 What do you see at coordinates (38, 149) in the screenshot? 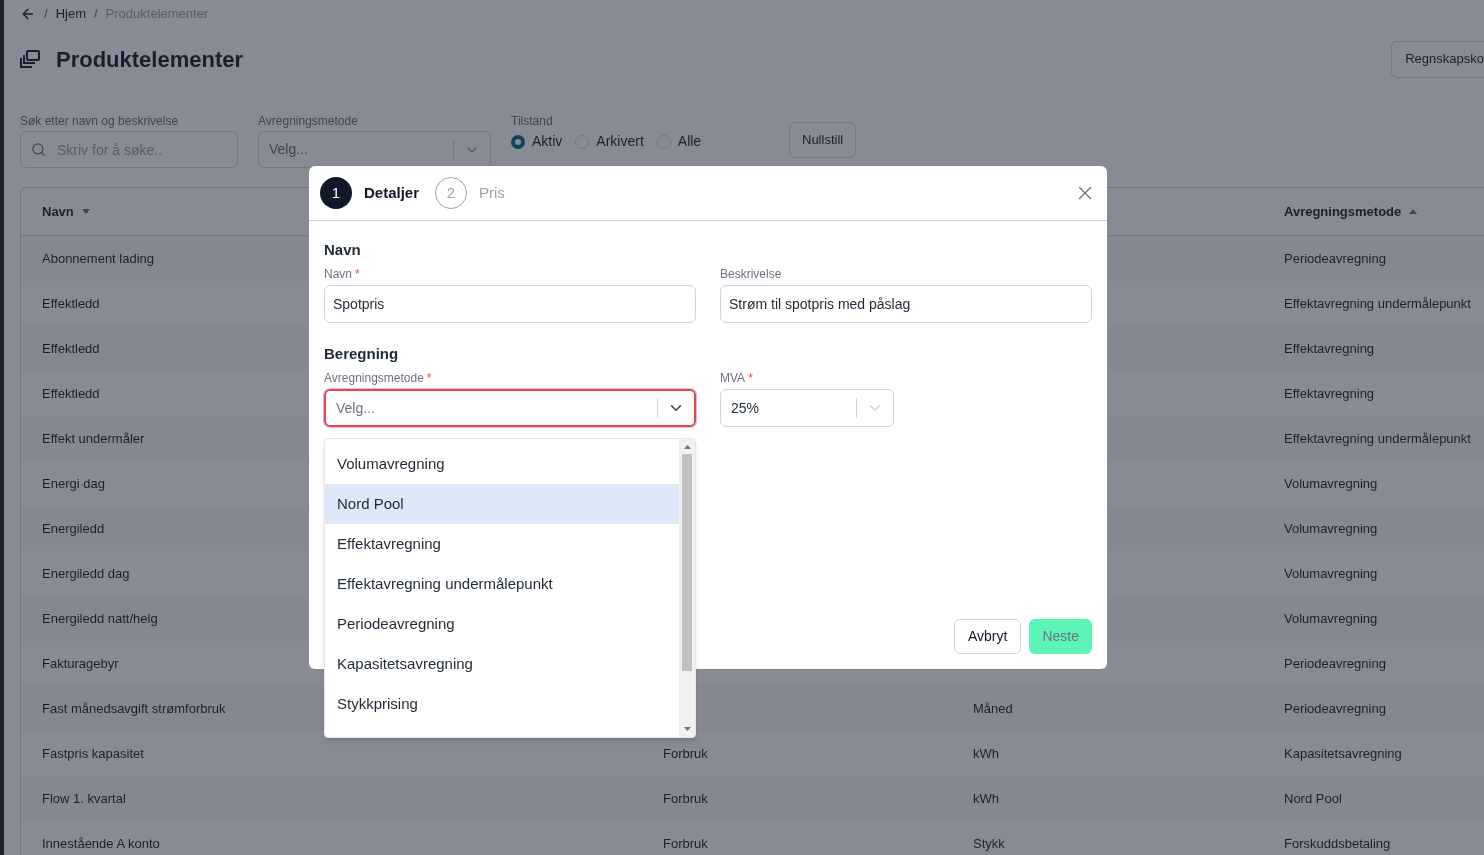
I see `search-icon` at bounding box center [38, 149].